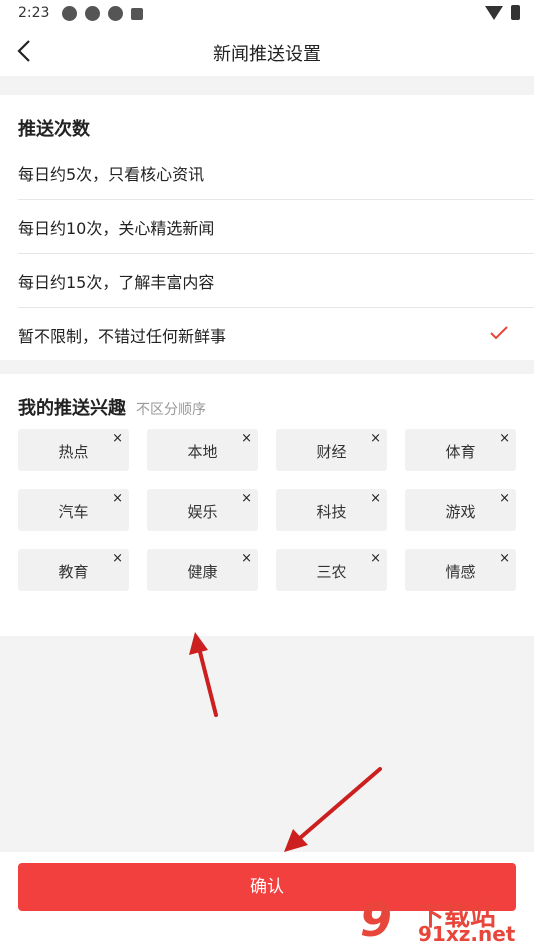  What do you see at coordinates (111, 174) in the screenshot?
I see `option-label: 每日约5次，只看核心资讯` at bounding box center [111, 174].